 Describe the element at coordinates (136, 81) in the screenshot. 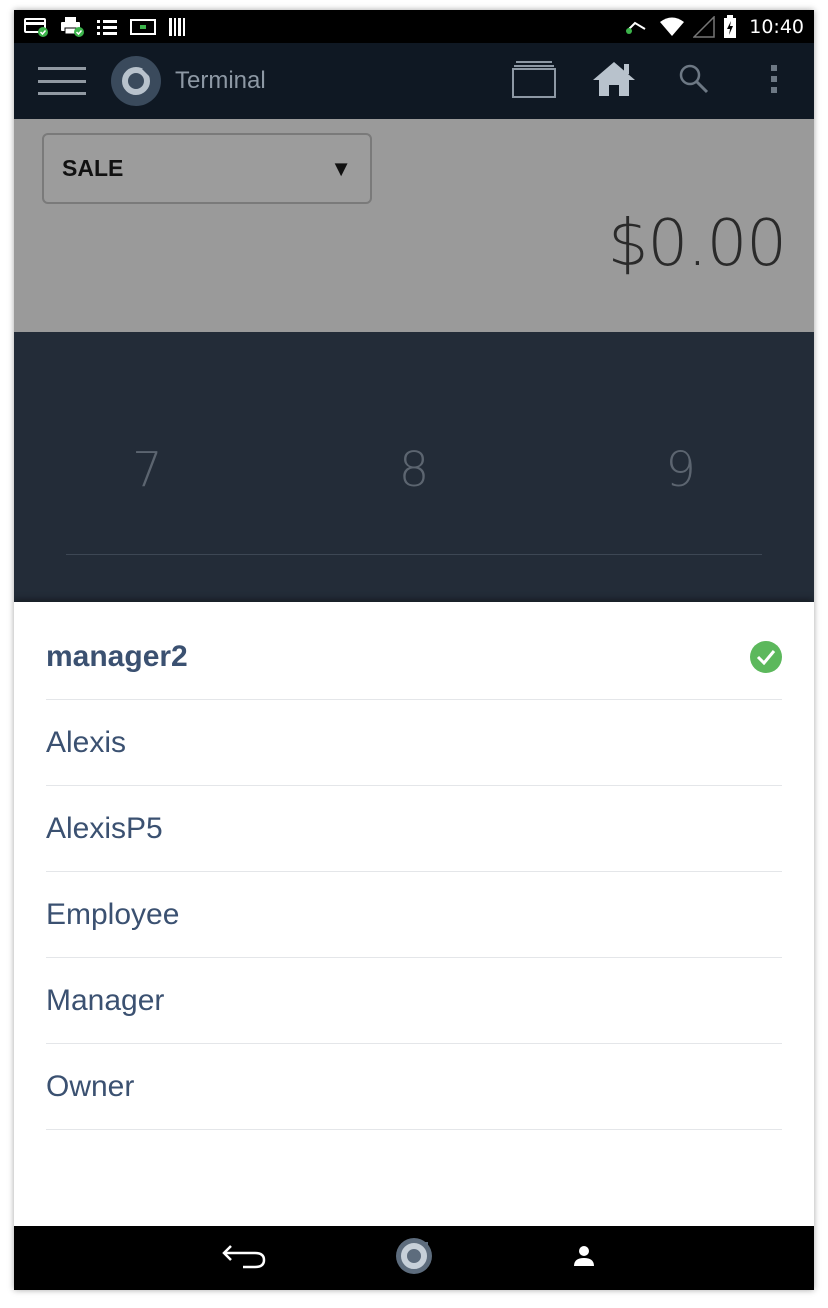

I see `clover-logo-icon` at that location.